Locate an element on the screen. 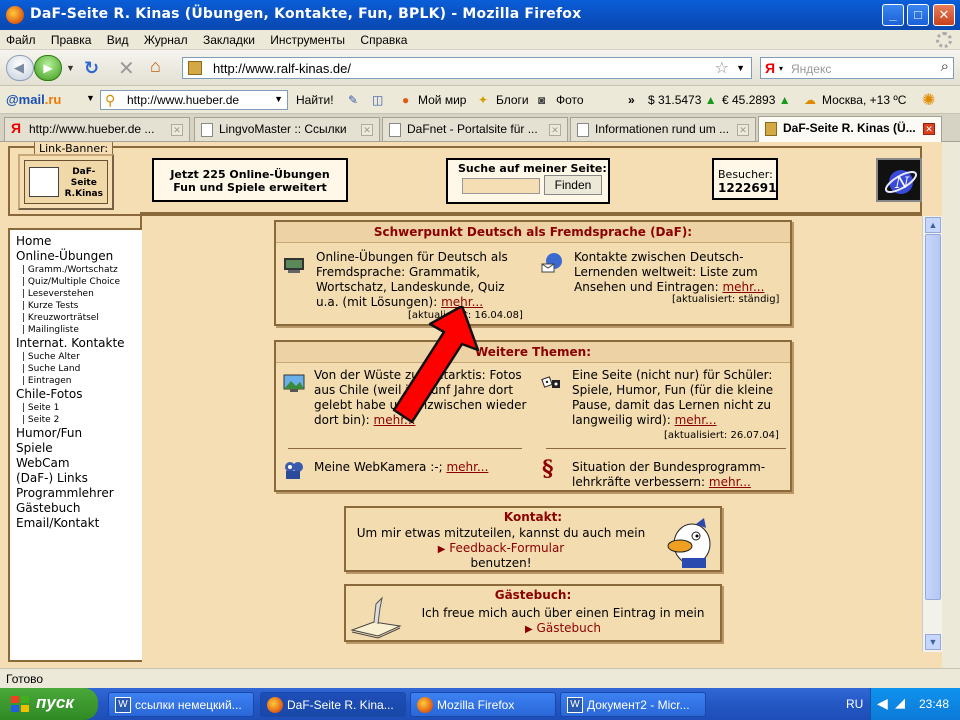  menu-tools: Инструменты is located at coordinates (307, 40).